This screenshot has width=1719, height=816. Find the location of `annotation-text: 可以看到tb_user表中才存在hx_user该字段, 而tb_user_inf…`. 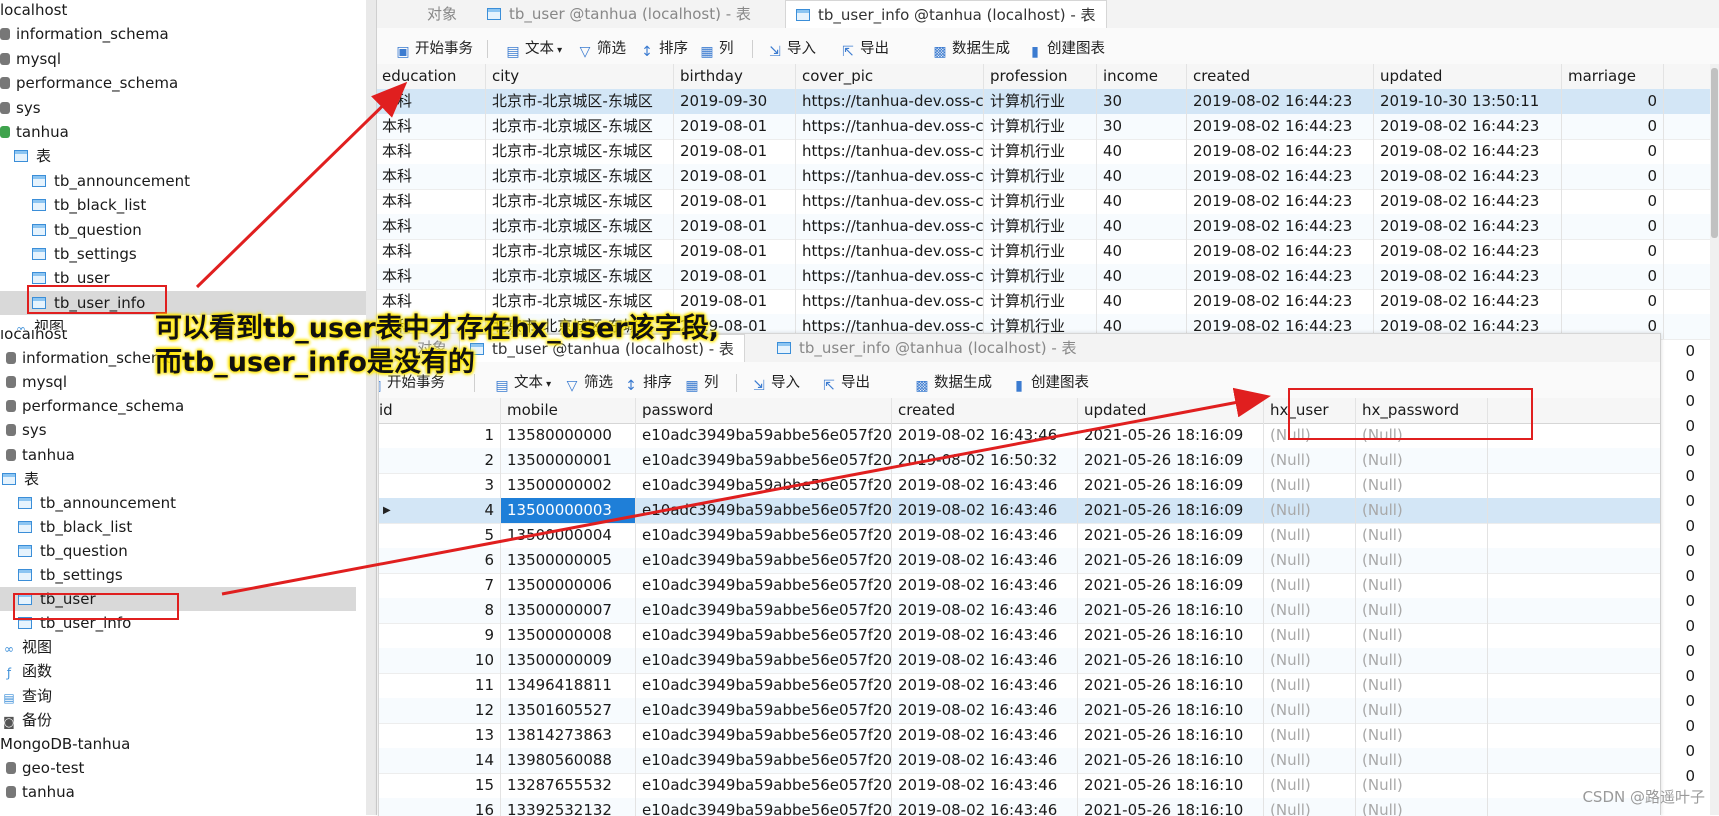

annotation-text: 可以看到tb_user表中才存在hx_user该字段, 而tb_user_inf… is located at coordinates (437, 346).